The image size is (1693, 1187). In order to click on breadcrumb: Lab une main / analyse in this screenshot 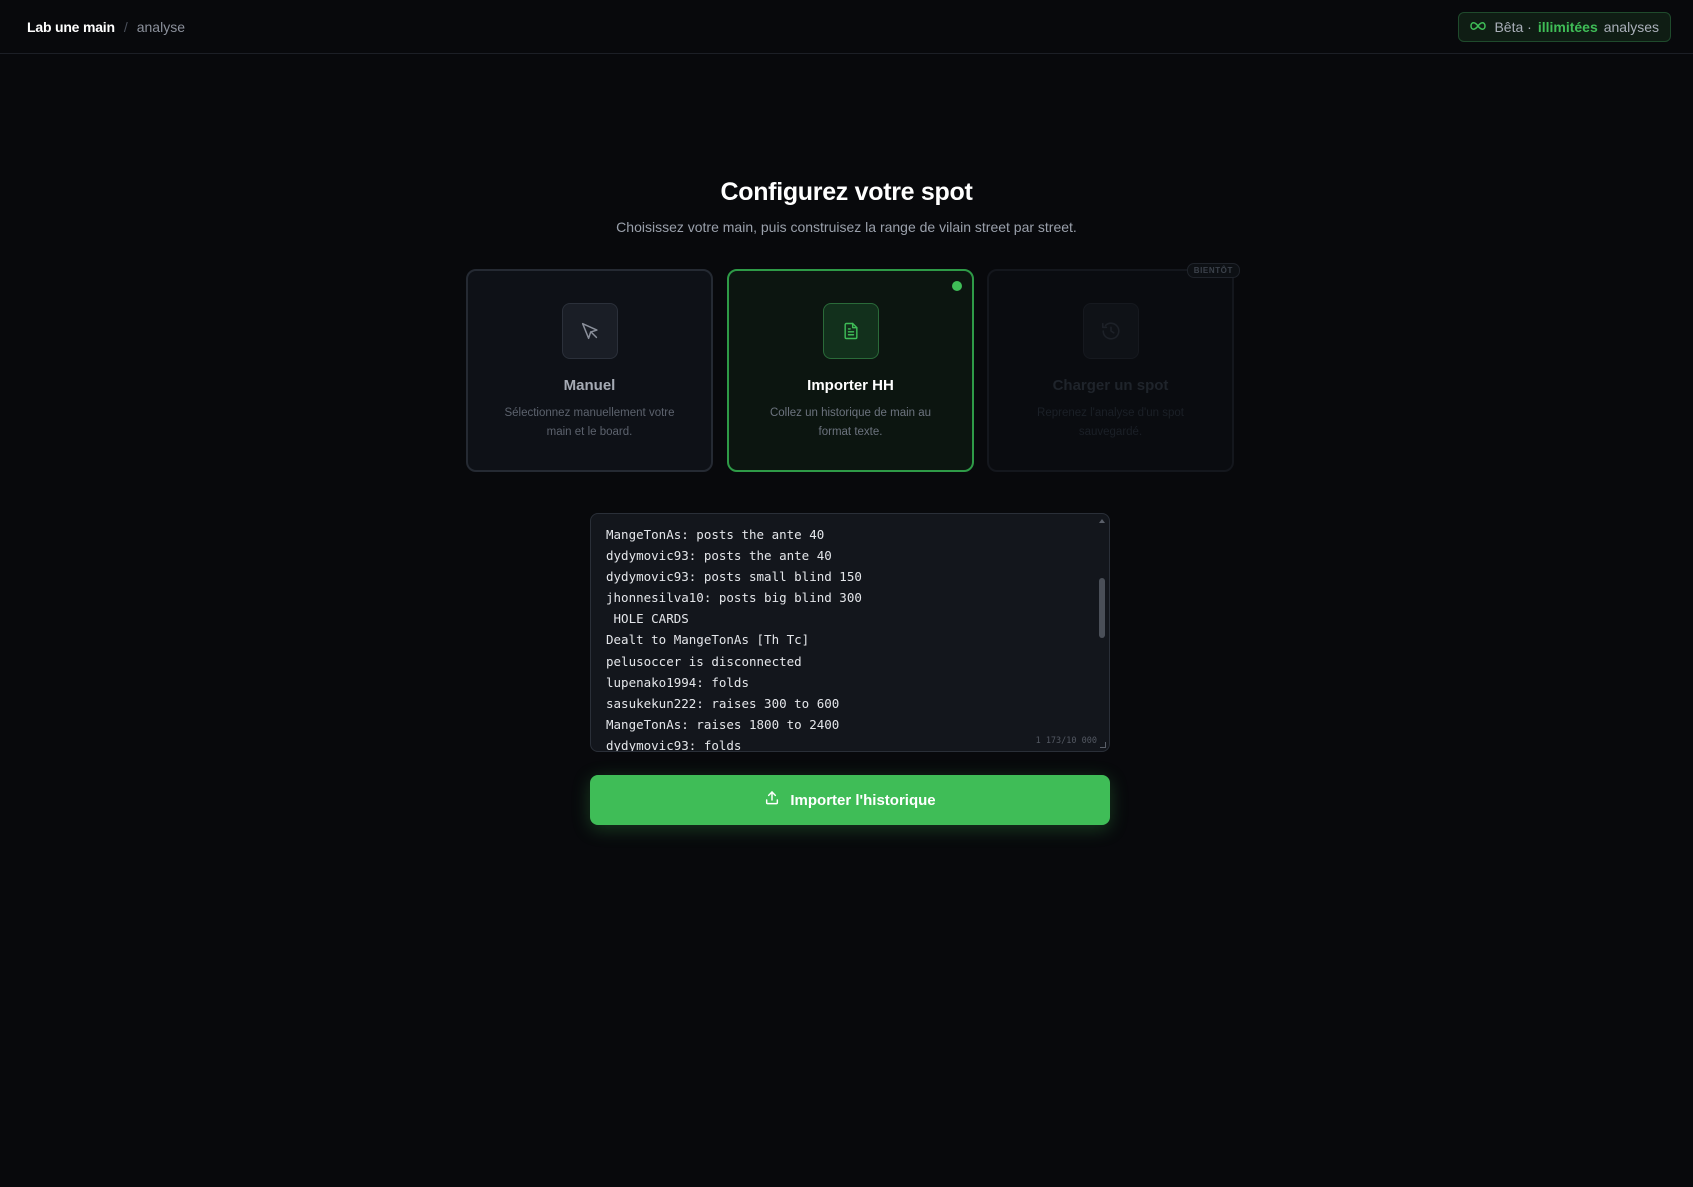, I will do `click(106, 27)`.